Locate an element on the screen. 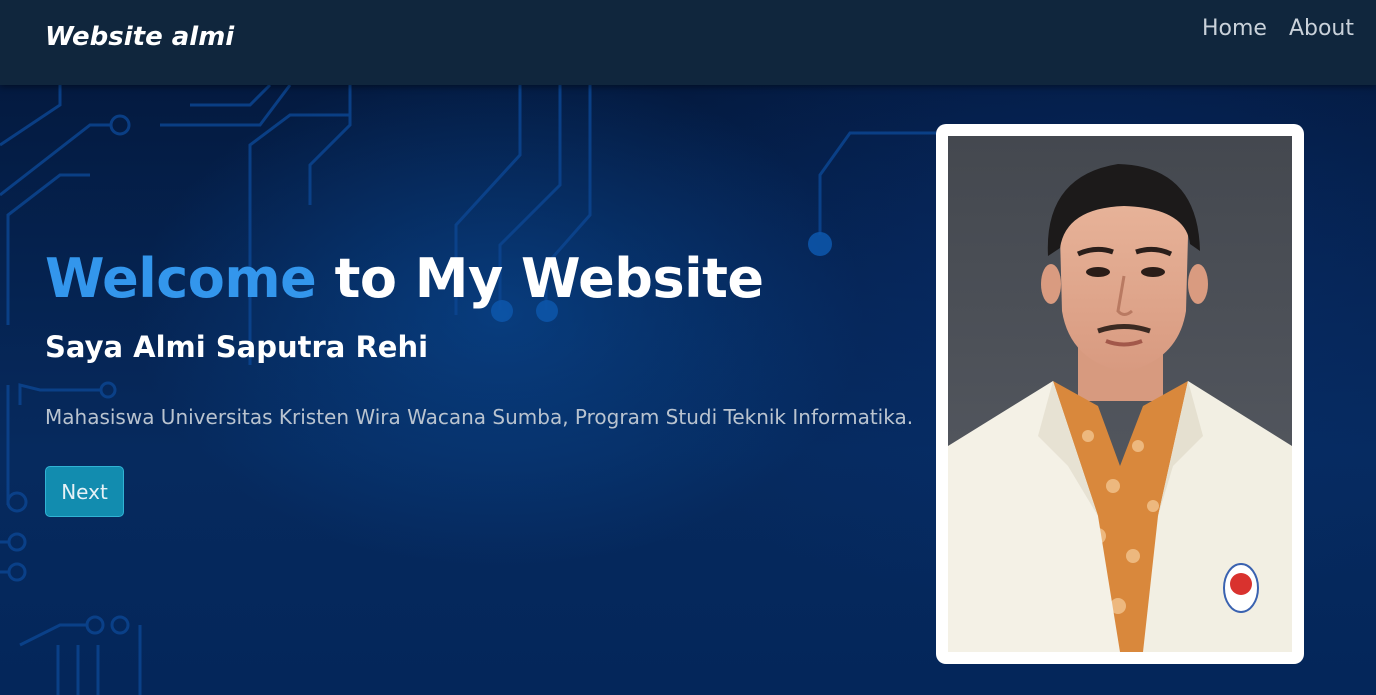 The height and width of the screenshot is (695, 1376). brand-link: Website almi is located at coordinates (139, 37).